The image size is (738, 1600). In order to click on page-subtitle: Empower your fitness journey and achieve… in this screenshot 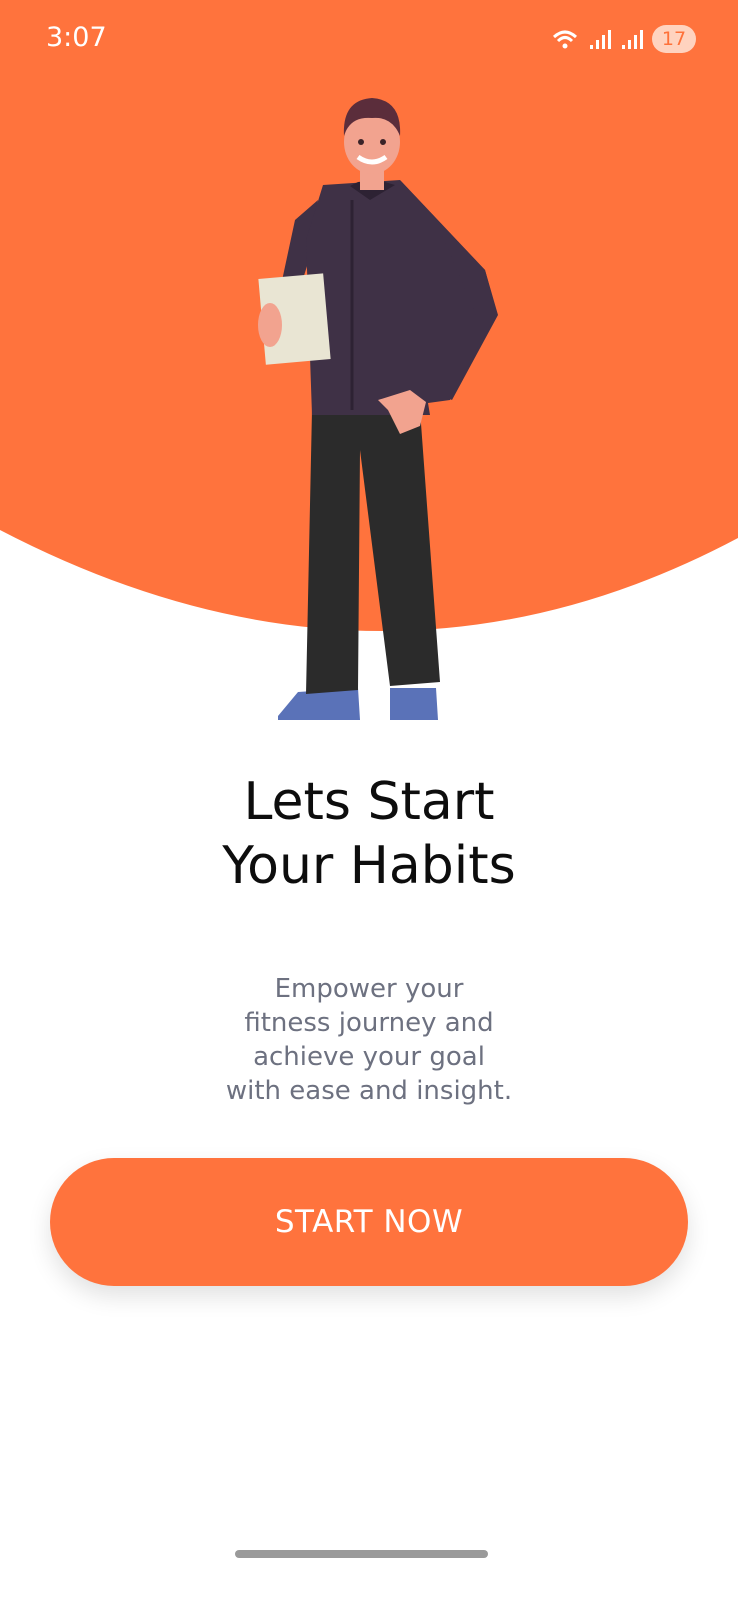, I will do `click(369, 1040)`.